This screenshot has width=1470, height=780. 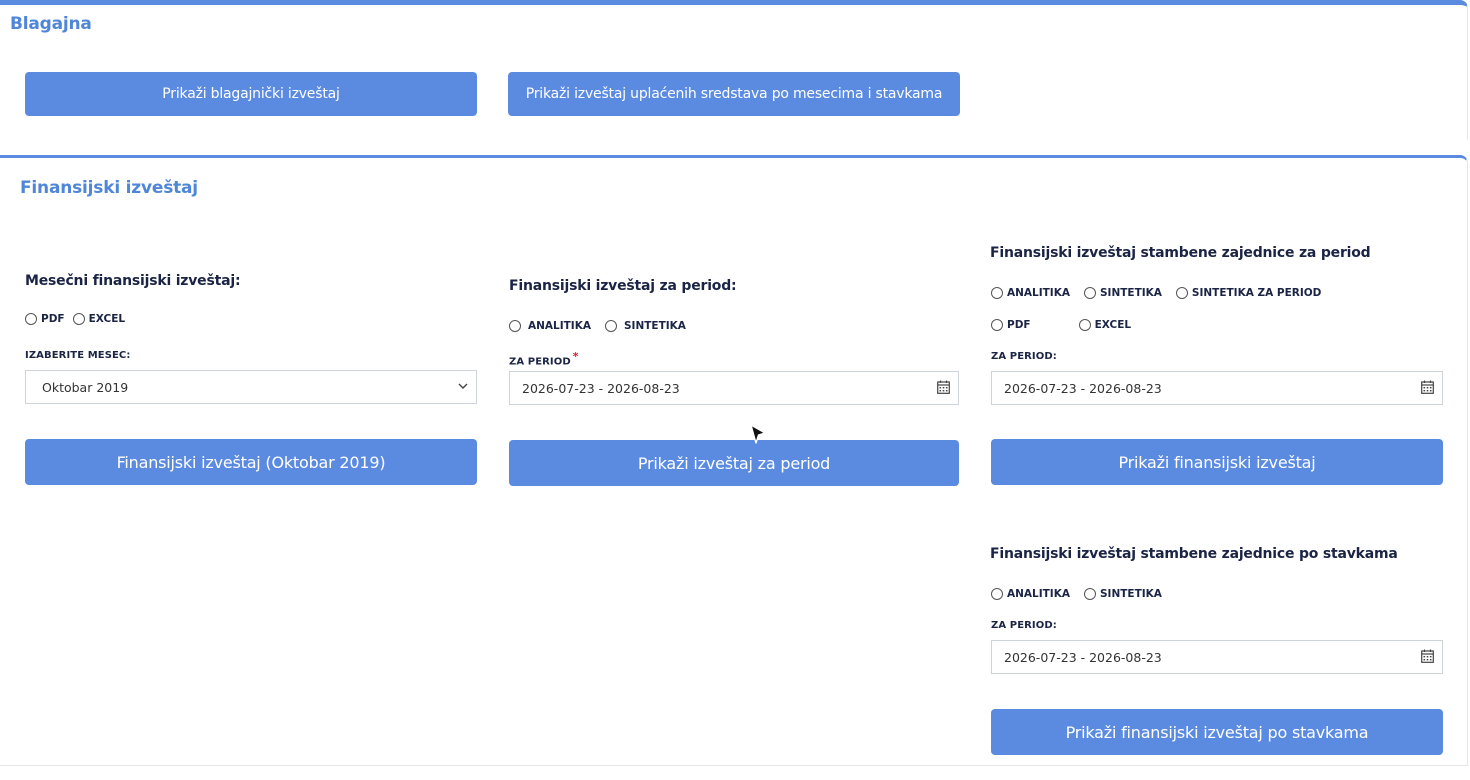 I want to click on period-report-heading: Finansijski izveštaj za period:, so click(x=623, y=286).